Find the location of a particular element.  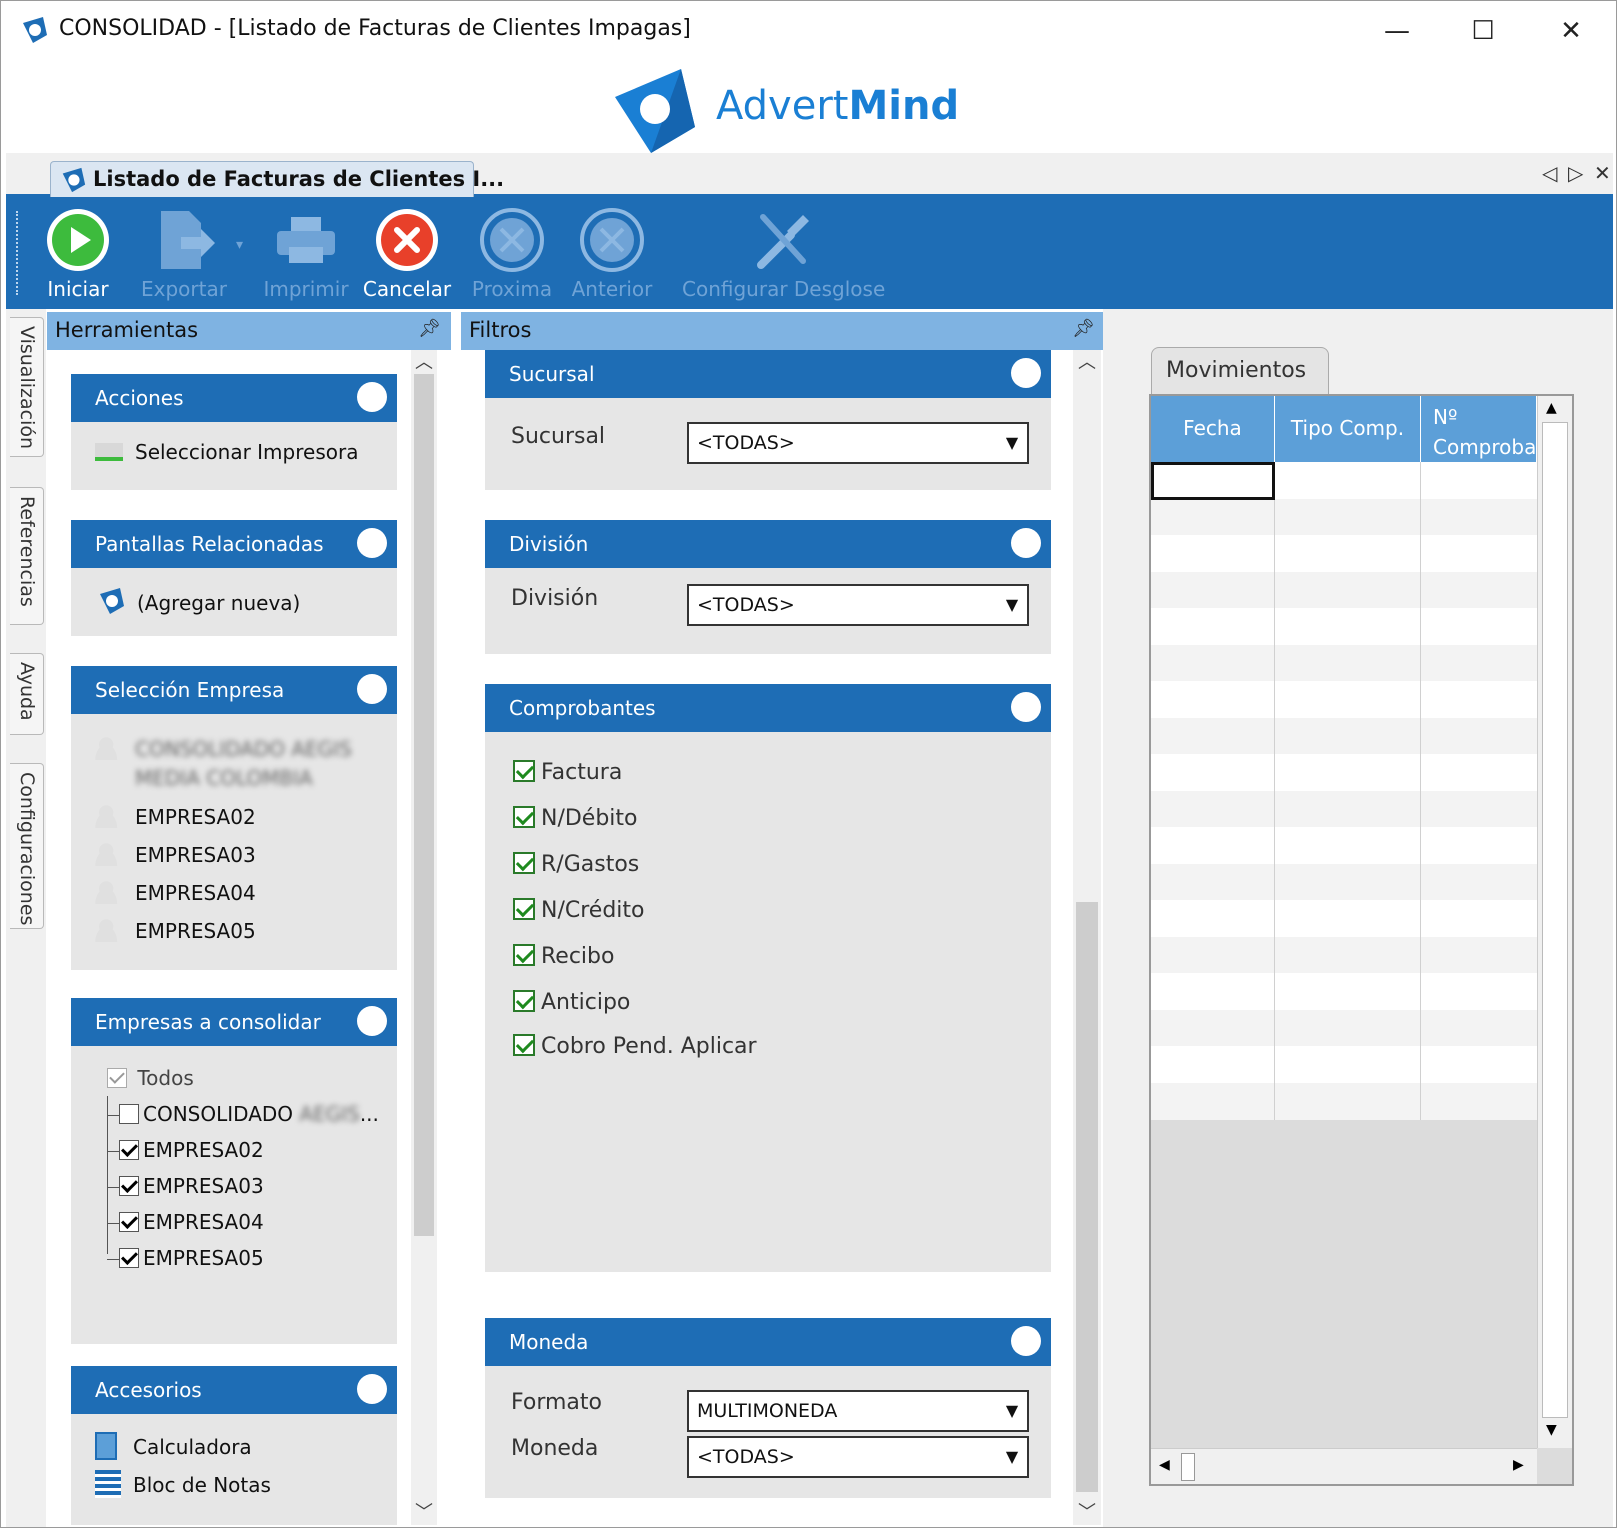

grid-vertical-scrollbar: ▲ ▼ is located at coordinates (1554, 922).